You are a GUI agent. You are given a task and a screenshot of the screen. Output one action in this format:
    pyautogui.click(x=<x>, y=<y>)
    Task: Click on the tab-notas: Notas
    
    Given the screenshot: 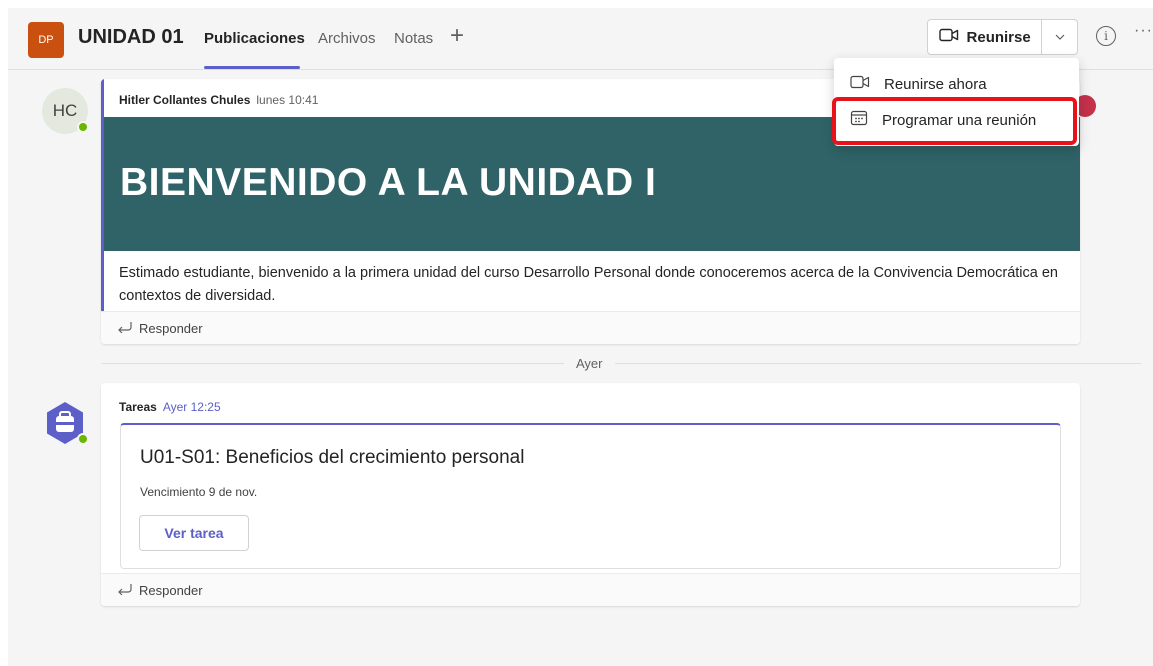 What is the action you would take?
    pyautogui.click(x=413, y=38)
    